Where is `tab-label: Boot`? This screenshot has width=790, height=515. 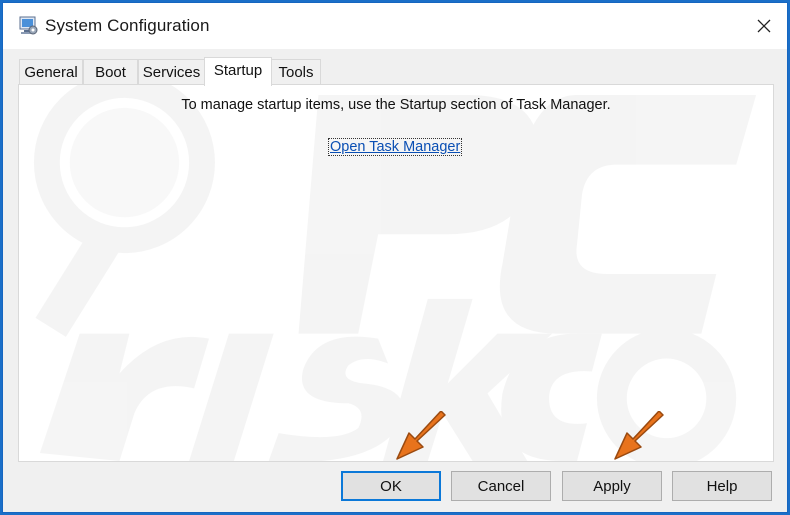
tab-label: Boot is located at coordinates (110, 72).